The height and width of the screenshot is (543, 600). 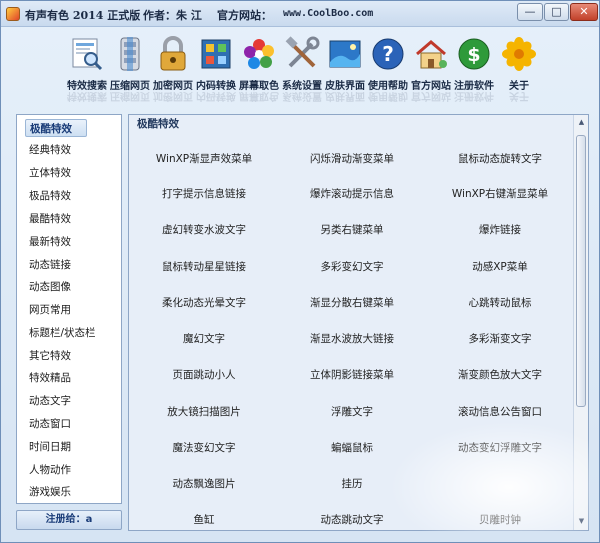 What do you see at coordinates (204, 447) in the screenshot?
I see `effect-item: 魔法变幻文字` at bounding box center [204, 447].